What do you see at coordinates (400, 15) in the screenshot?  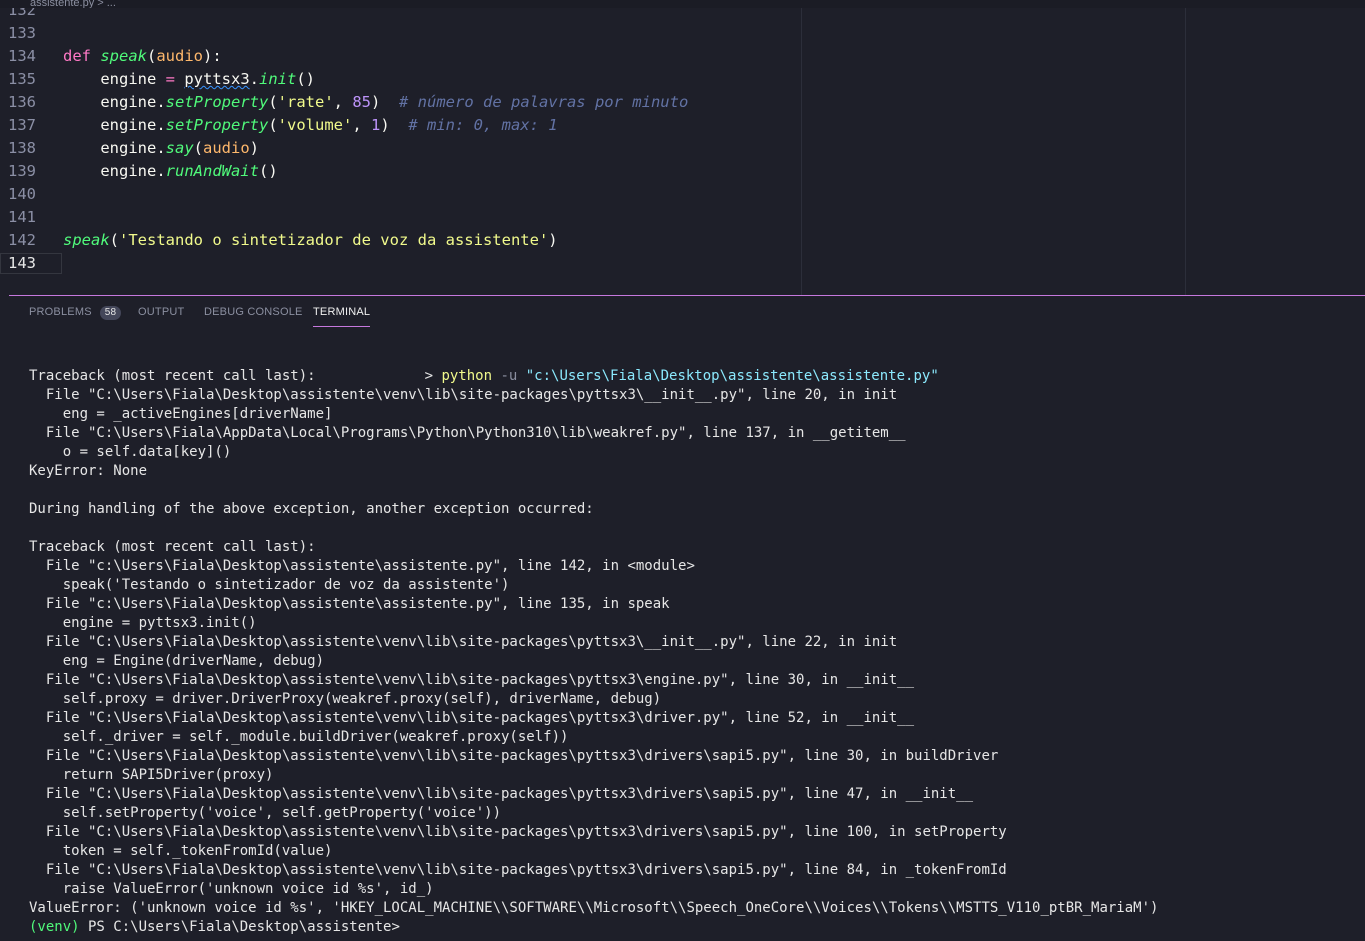 I see `code-line: 132` at bounding box center [400, 15].